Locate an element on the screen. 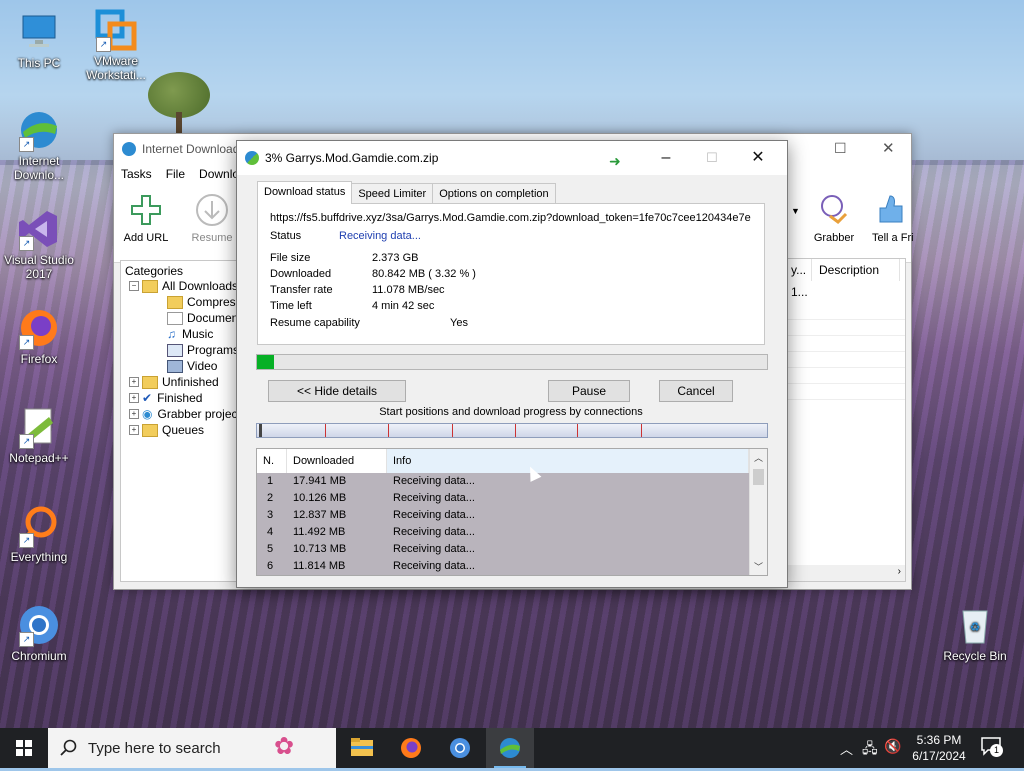 The width and height of the screenshot is (1024, 771). column-header-number: N. is located at coordinates (272, 461).